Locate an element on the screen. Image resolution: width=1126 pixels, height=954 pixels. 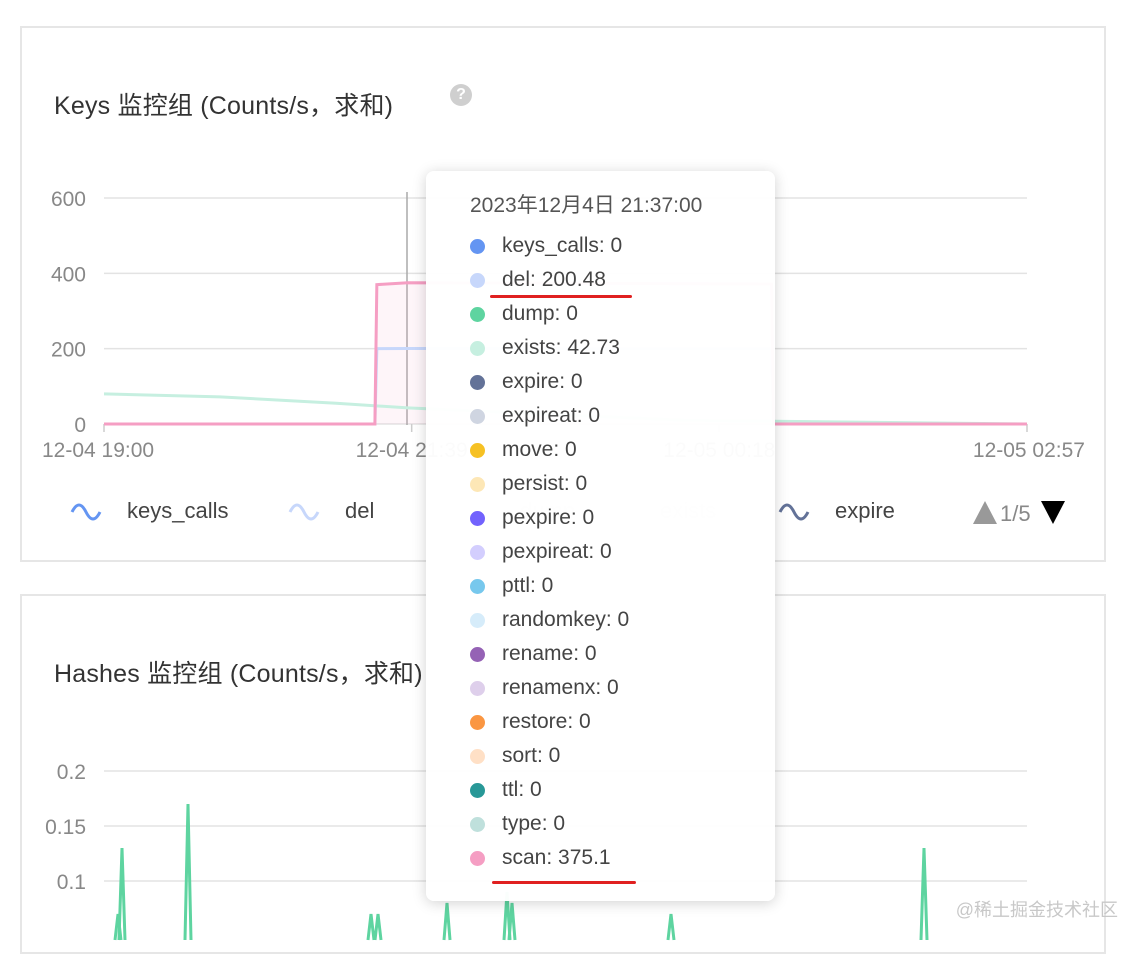
tooltip-title: 2023年12月4日 21:37:00 is located at coordinates (586, 205).